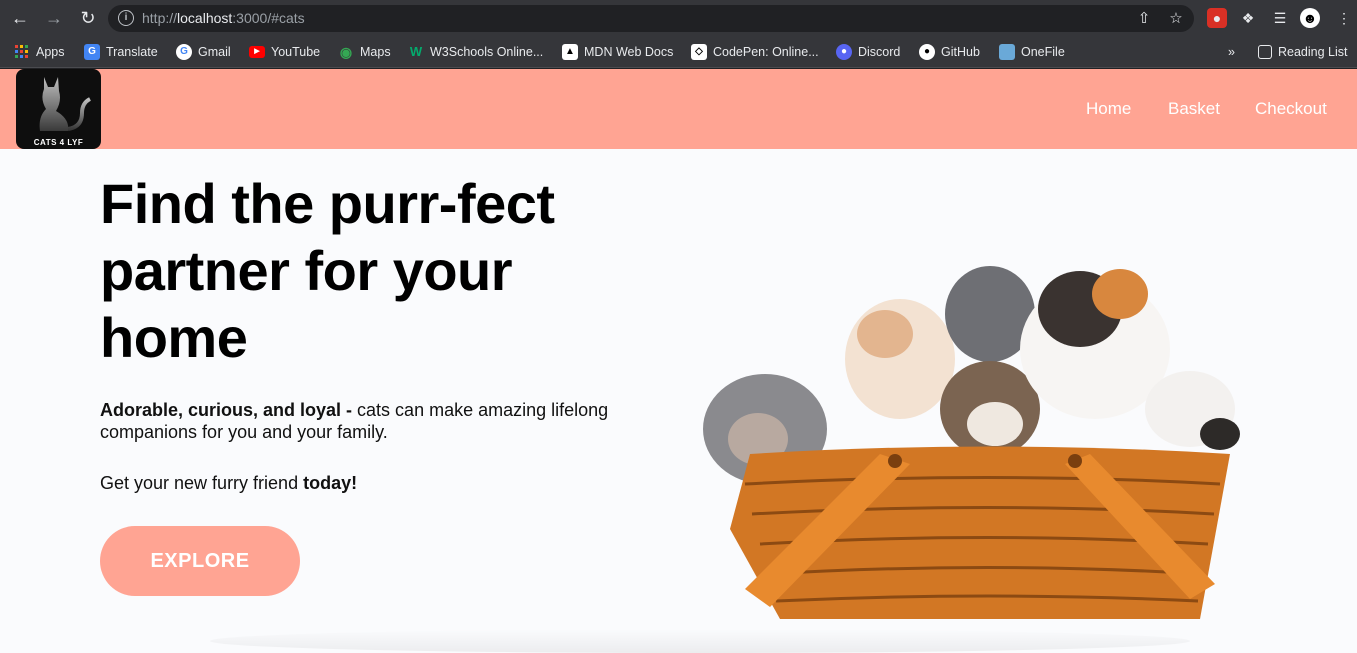 The height and width of the screenshot is (653, 1357). Describe the element at coordinates (346, 52) in the screenshot. I see `maps-pin-icon: ◉` at that location.